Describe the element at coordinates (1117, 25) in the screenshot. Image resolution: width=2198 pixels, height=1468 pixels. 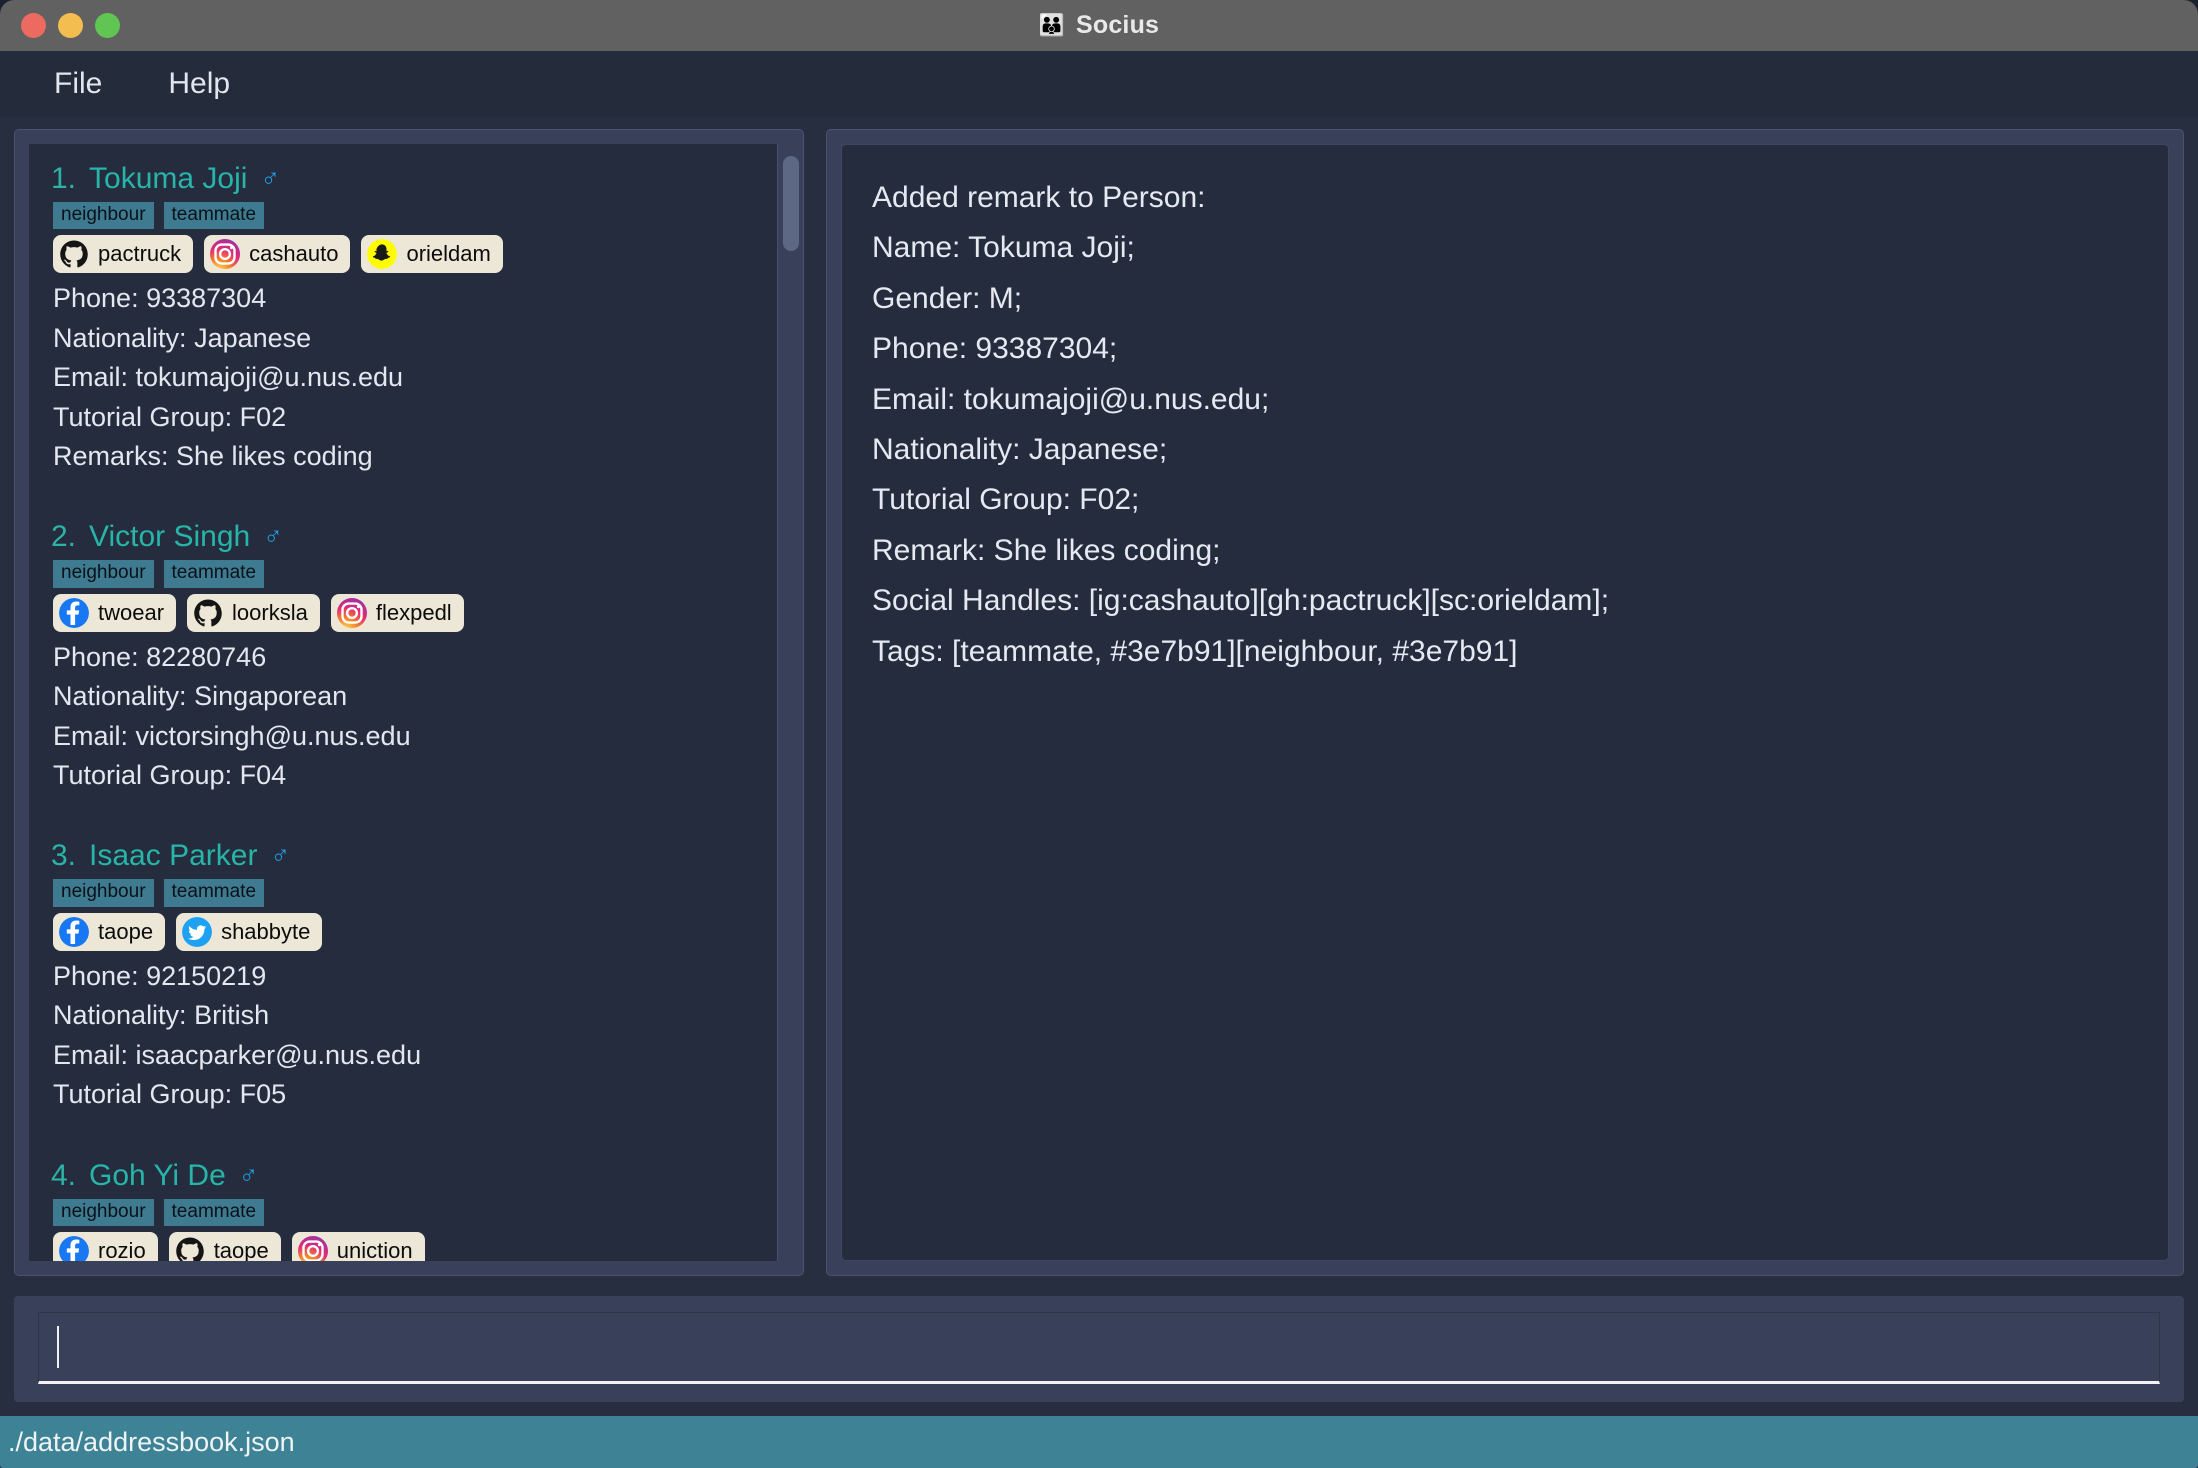
I see `window-title: Socius` at that location.